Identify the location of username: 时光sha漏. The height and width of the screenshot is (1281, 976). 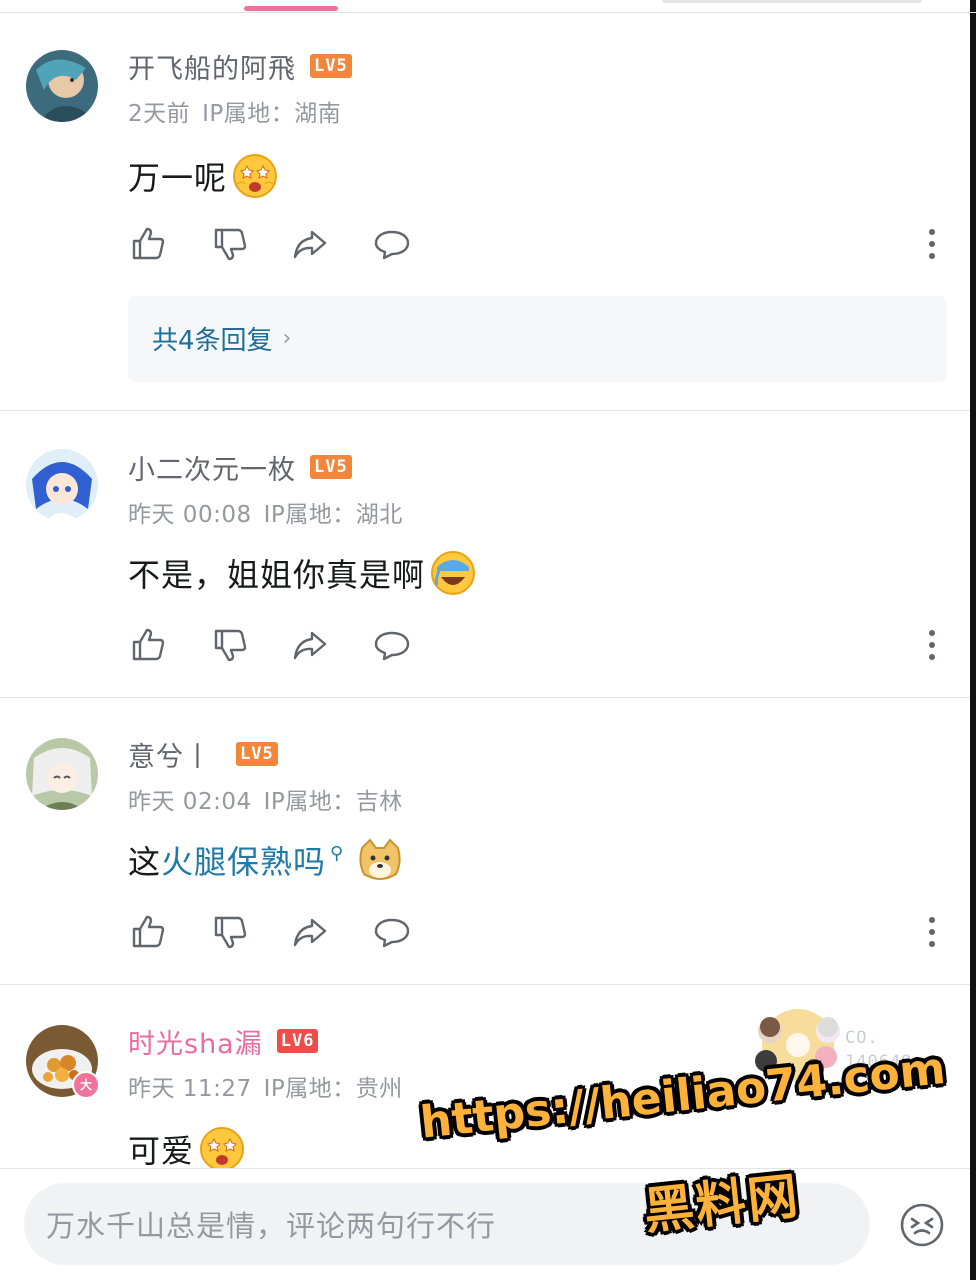
(195, 1041).